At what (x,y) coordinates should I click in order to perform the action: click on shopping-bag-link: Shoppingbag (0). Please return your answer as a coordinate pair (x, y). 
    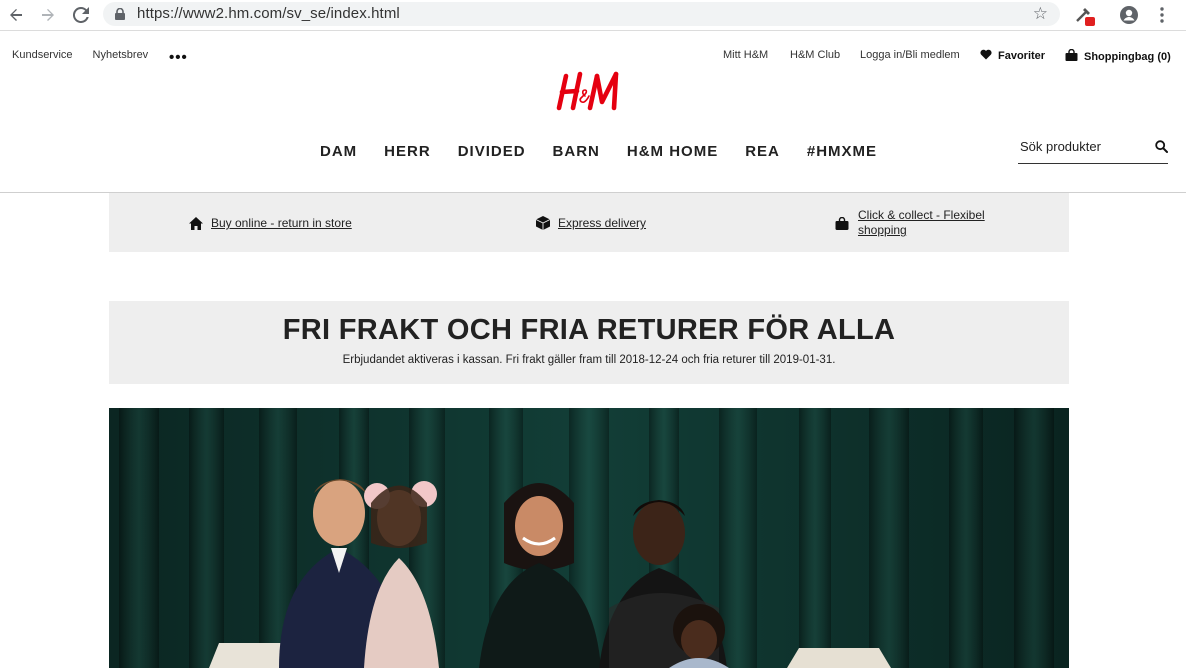
    Looking at the image, I should click on (1118, 55).